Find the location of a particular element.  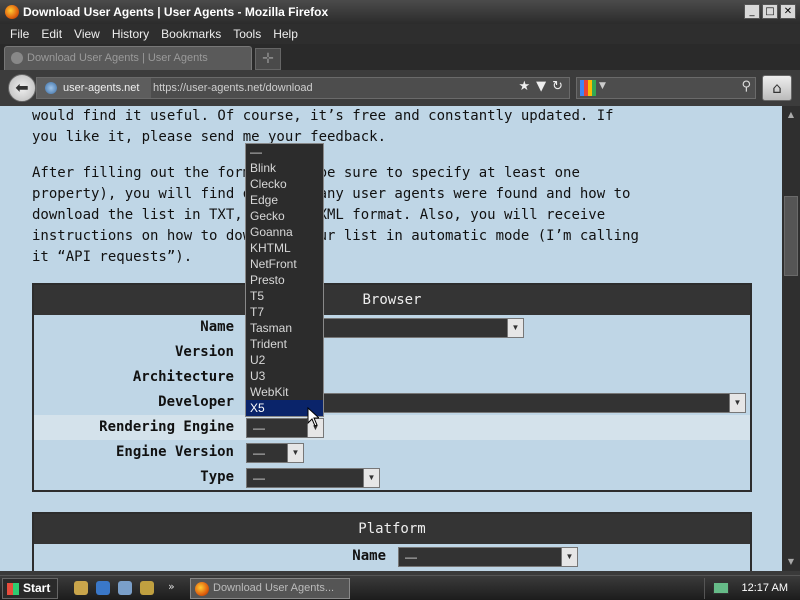

url-text: https://user-agents.net/download is located at coordinates (233, 88).